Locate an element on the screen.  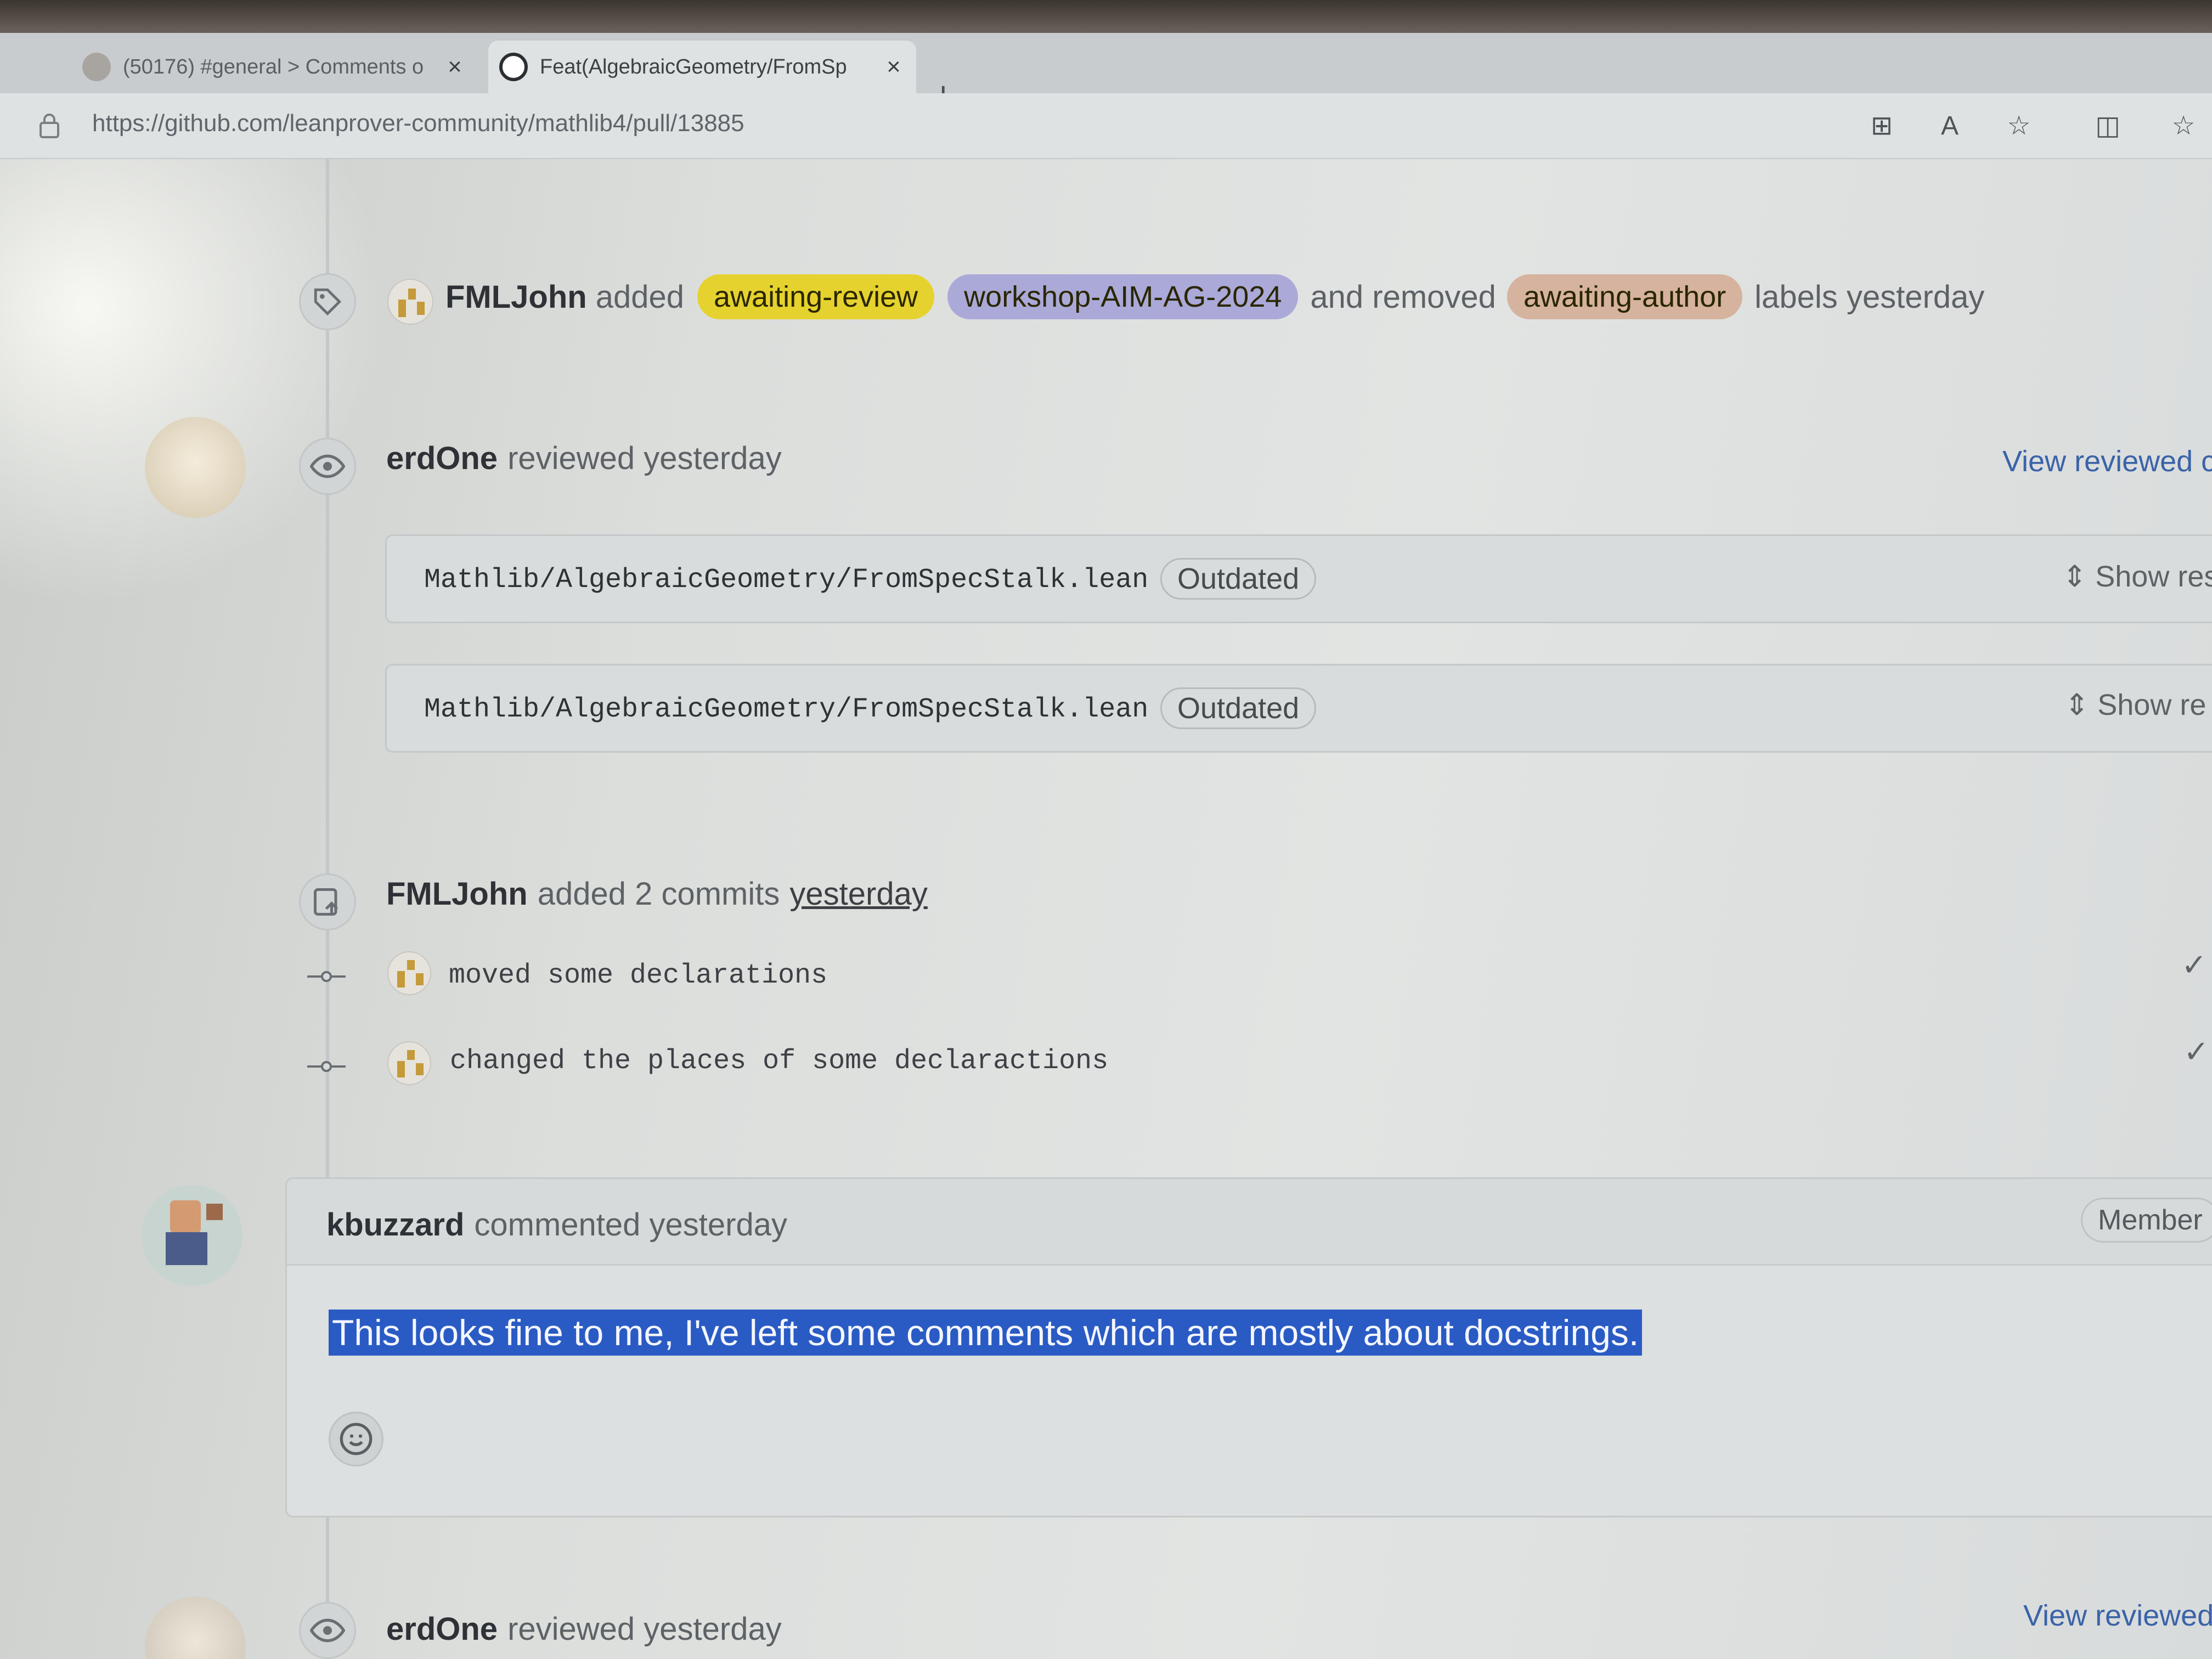
screen-bezel is located at coordinates (1106, 16).